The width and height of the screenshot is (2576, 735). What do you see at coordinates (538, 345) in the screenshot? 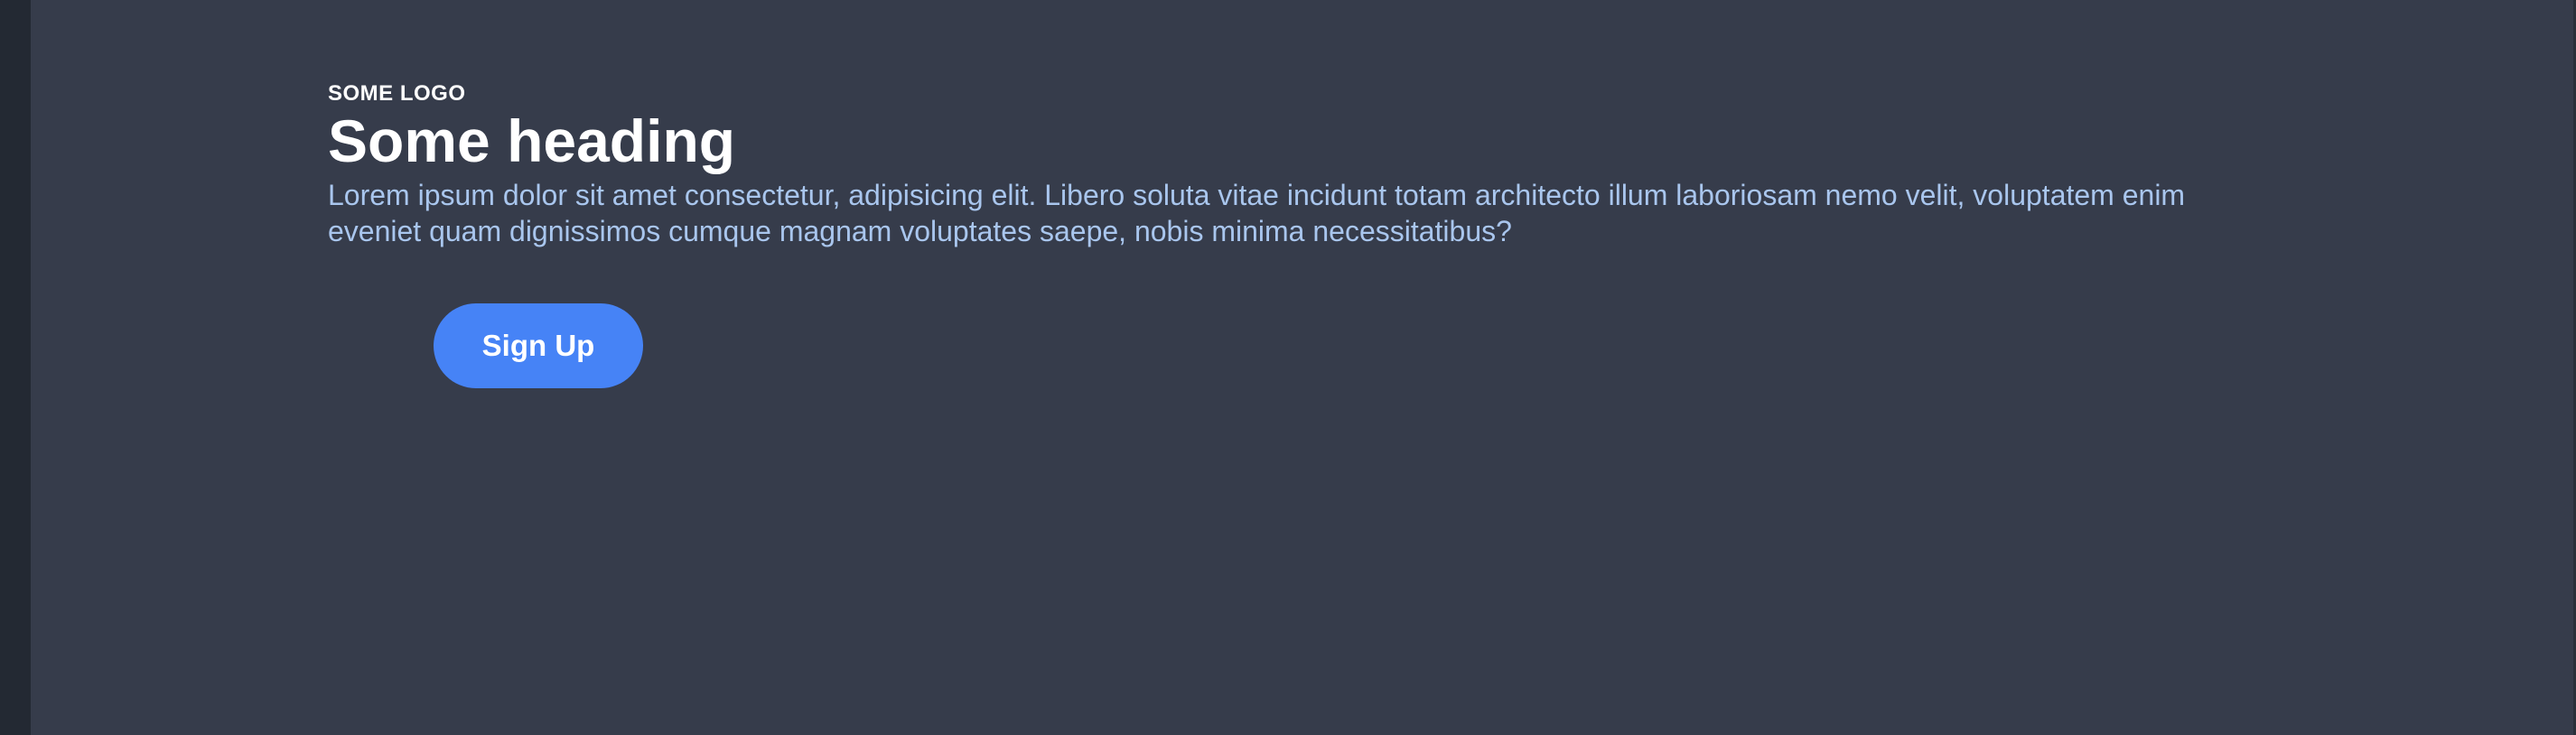
I see `sign-up-button: Sign Up` at bounding box center [538, 345].